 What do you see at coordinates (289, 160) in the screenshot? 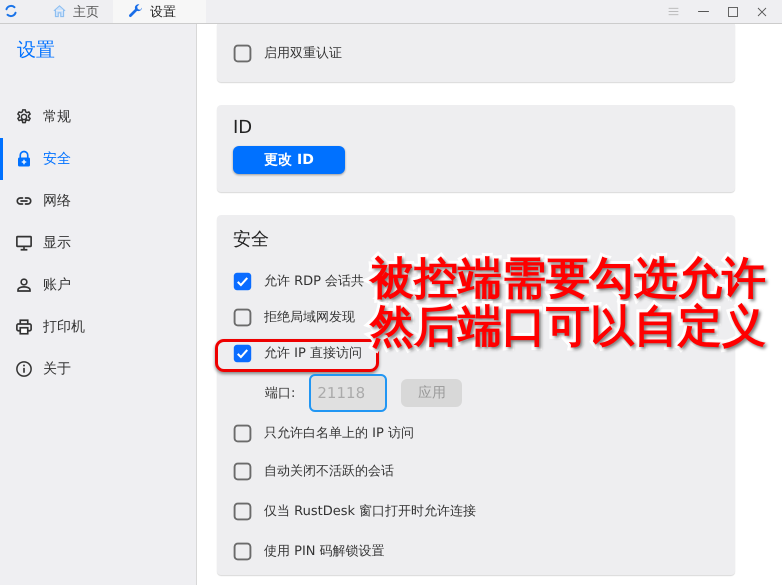
I see `change-id-button: 更改 ID` at bounding box center [289, 160].